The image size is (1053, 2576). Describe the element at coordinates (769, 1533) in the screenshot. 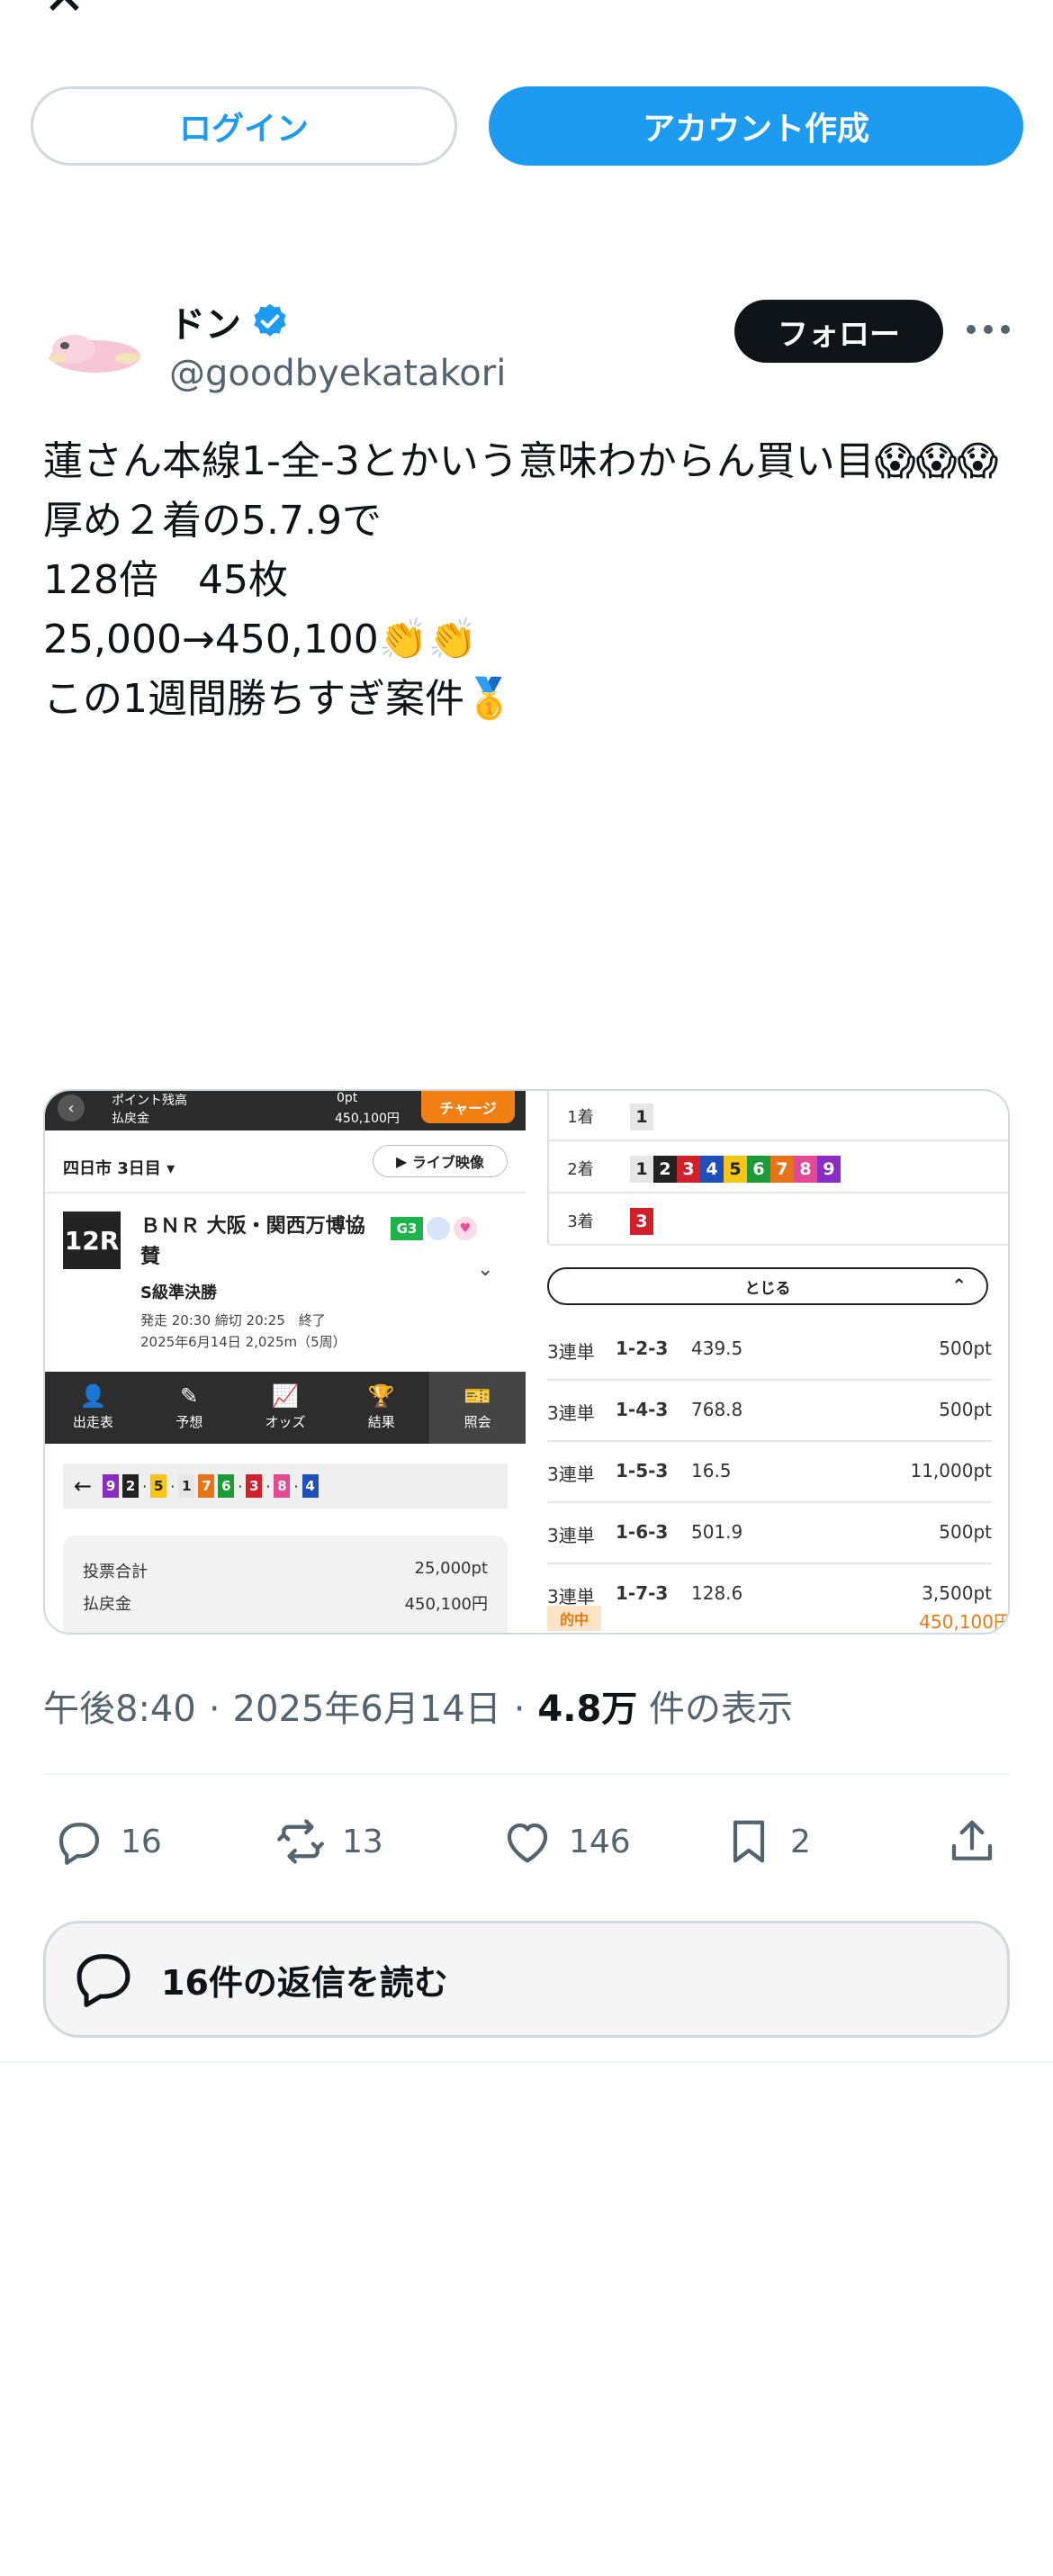

I see `result-row: 3連単 1-6-3 501.9 500pt` at that location.